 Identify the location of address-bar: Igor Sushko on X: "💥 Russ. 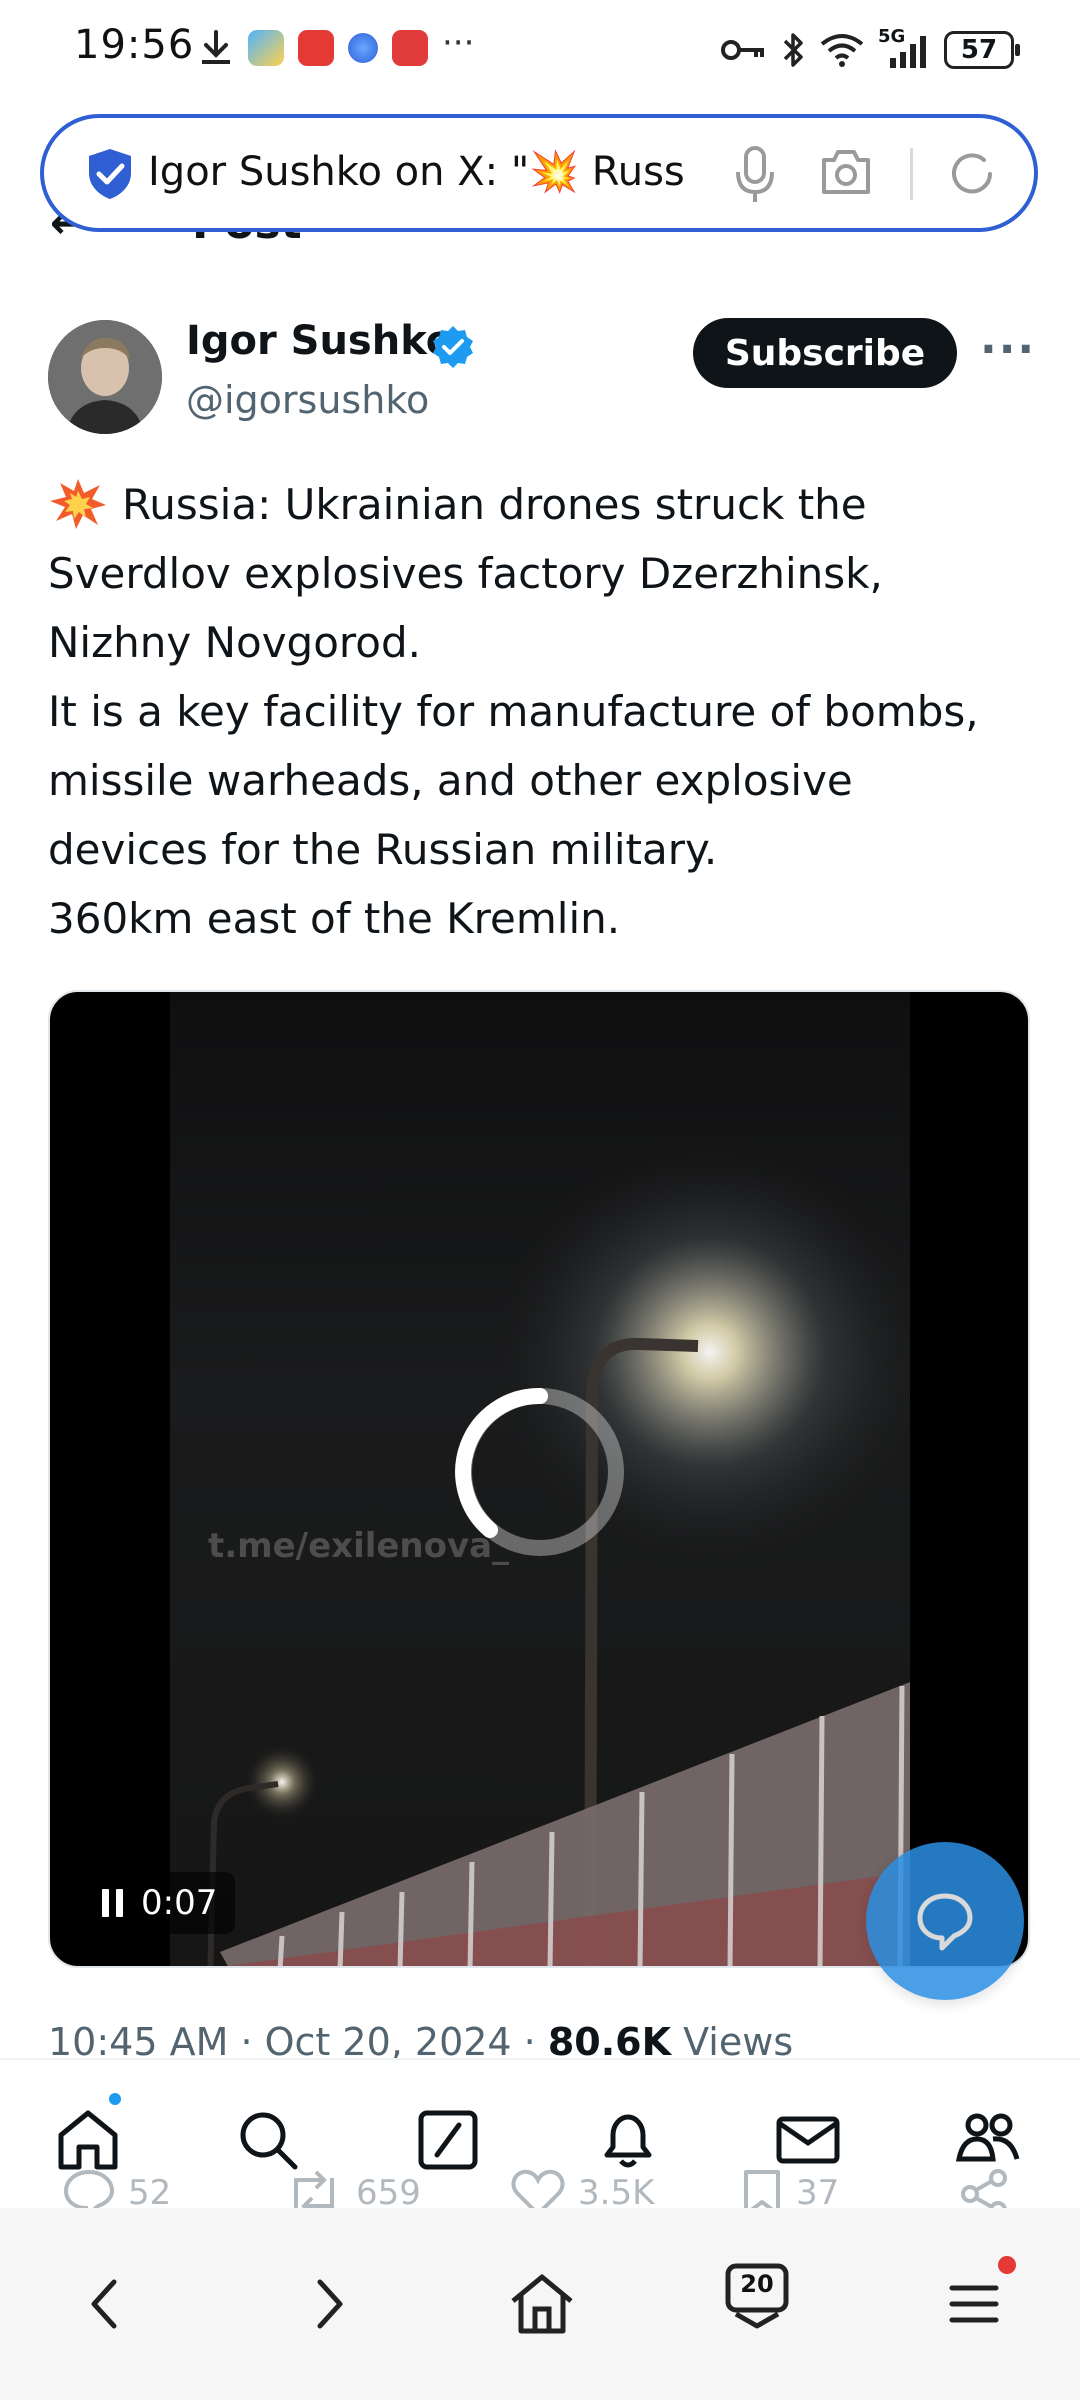
(539, 173).